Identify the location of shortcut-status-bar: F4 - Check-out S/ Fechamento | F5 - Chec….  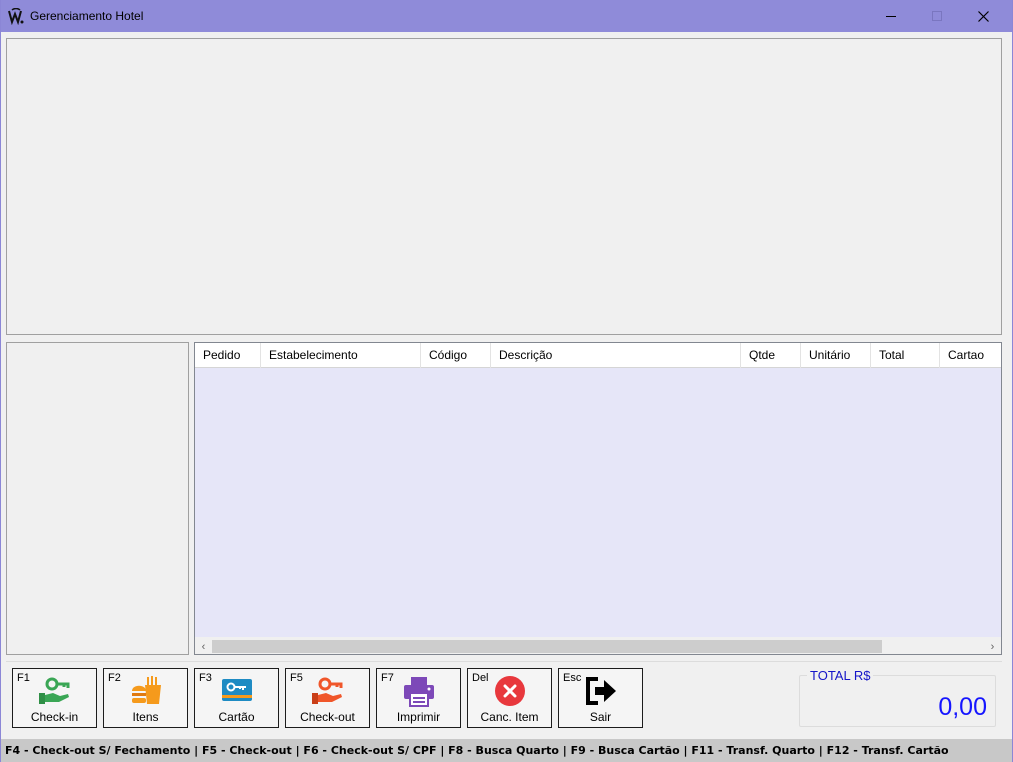
(506, 750).